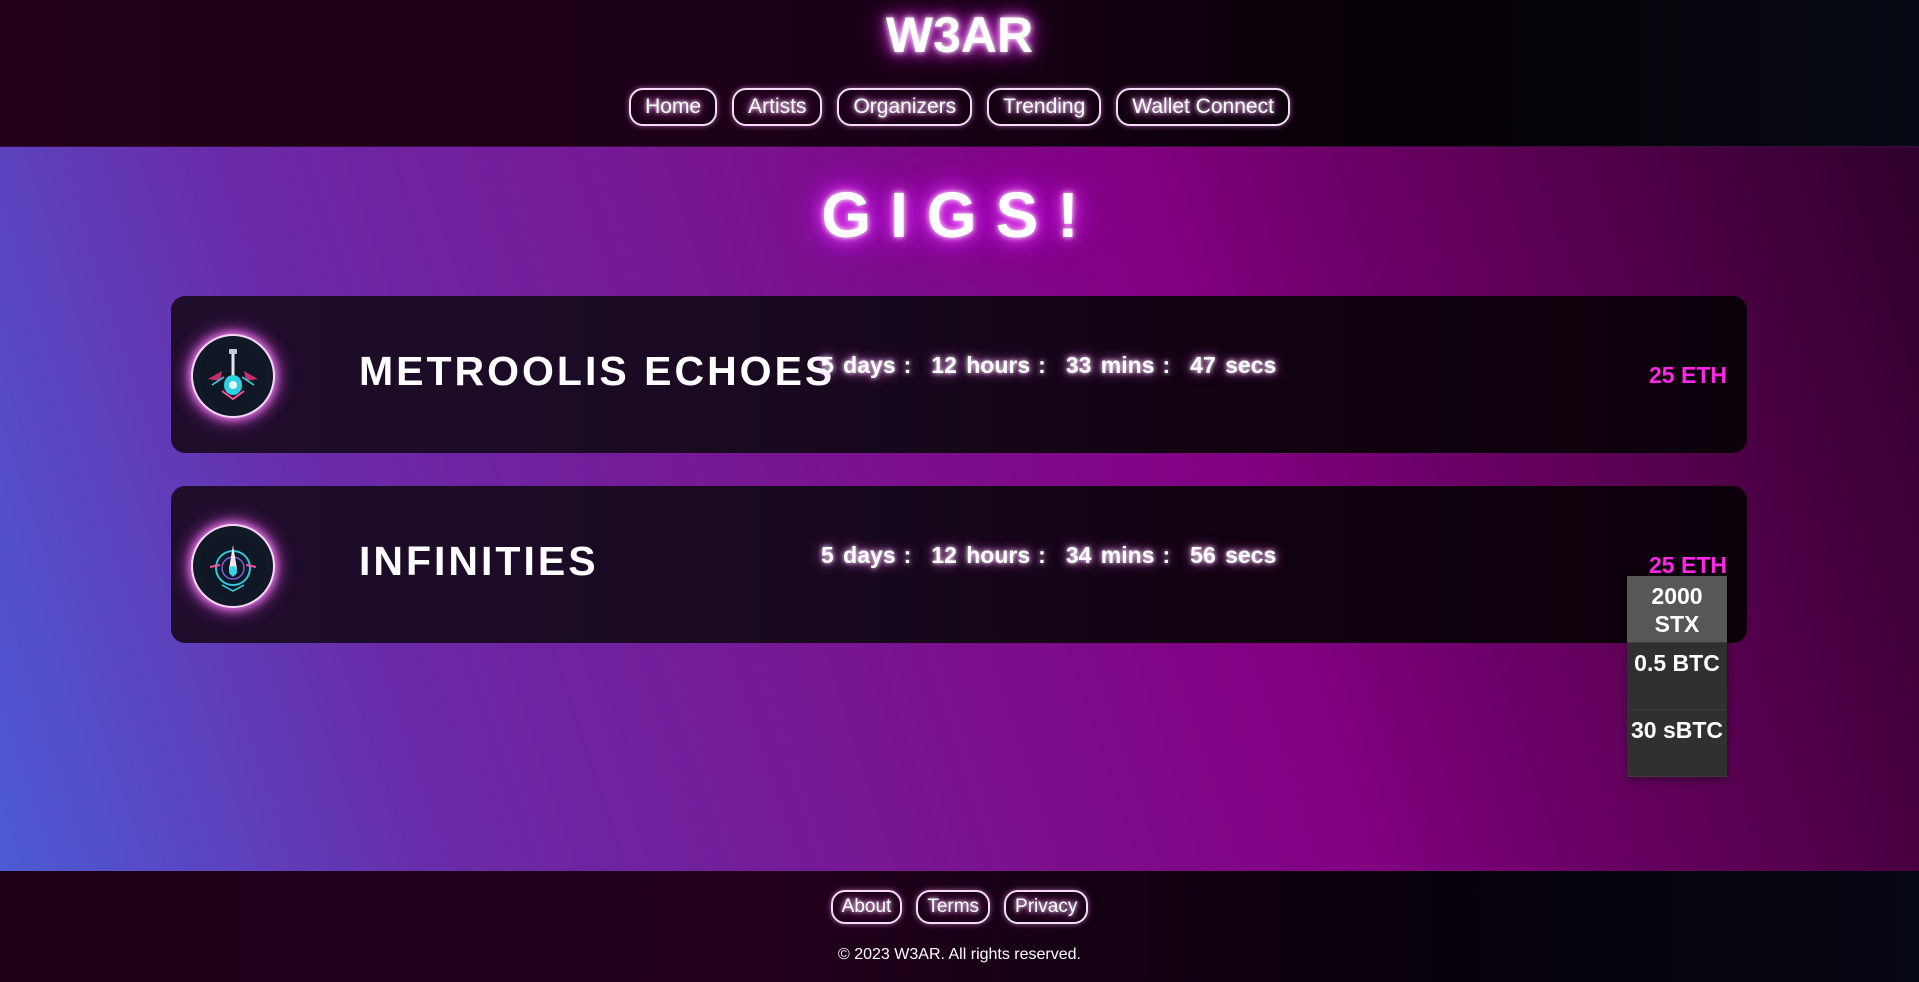  What do you see at coordinates (905, 107) in the screenshot?
I see `nav-organizers: Organizers` at bounding box center [905, 107].